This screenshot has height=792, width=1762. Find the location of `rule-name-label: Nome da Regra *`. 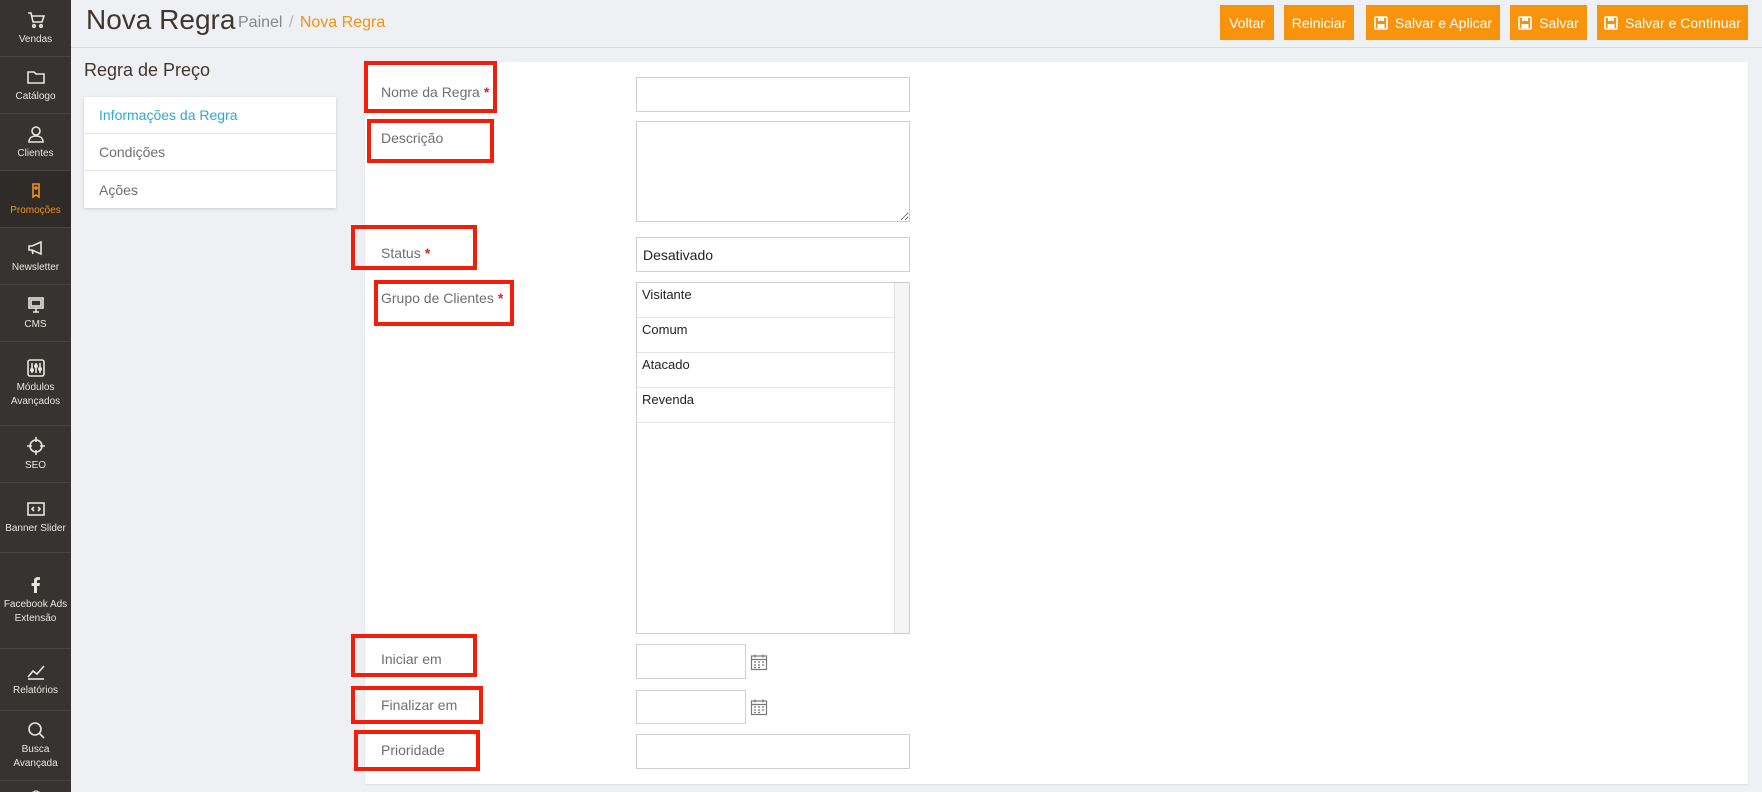

rule-name-label: Nome da Regra * is located at coordinates (435, 92).